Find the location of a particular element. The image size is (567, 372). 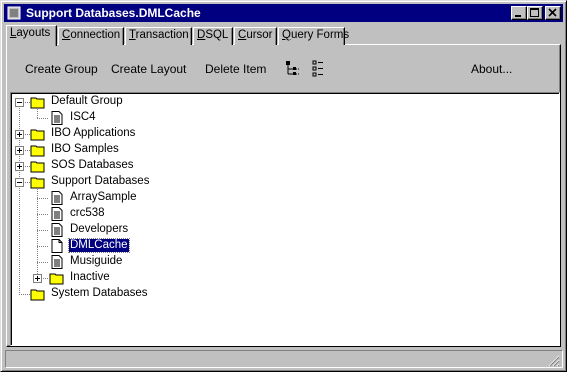

status-bar is located at coordinates (284, 359).